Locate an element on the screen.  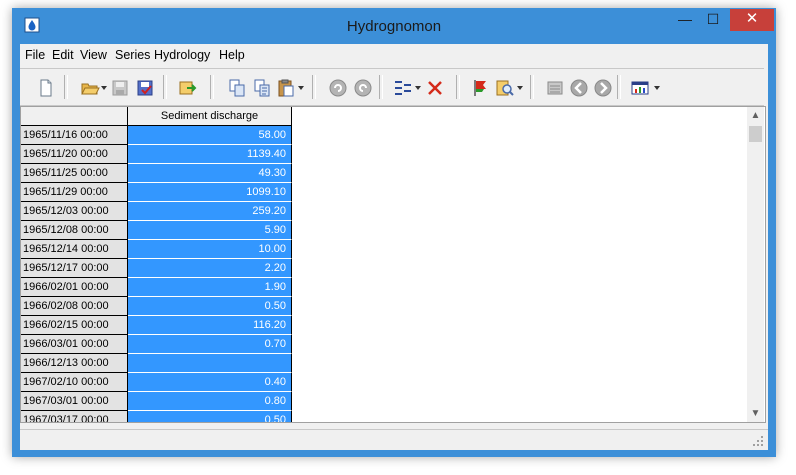
table-row: 1967/03/01 00:00 0.80 is located at coordinates (156, 401).